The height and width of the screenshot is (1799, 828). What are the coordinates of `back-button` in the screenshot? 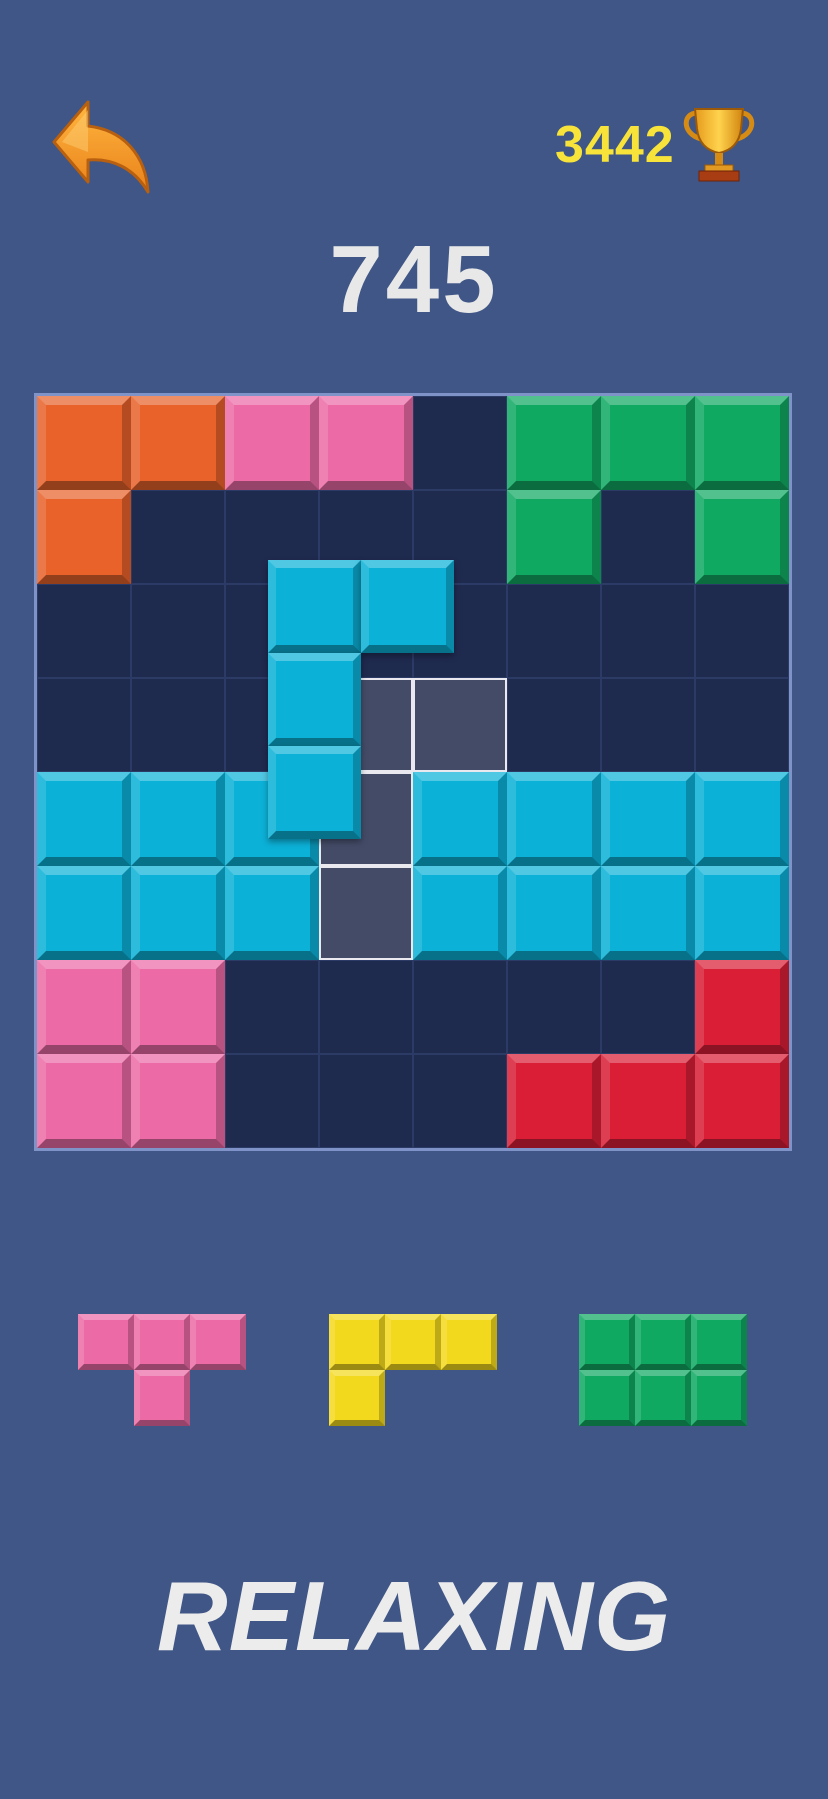 It's located at (102, 147).